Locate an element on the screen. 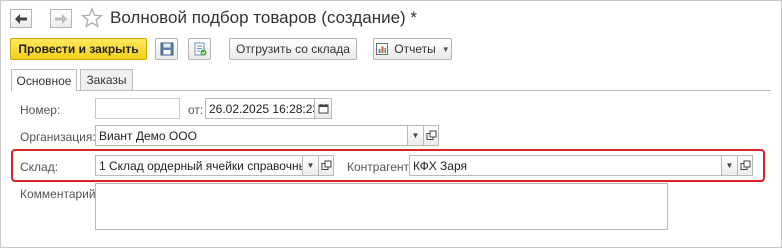  back-button is located at coordinates (21, 18).